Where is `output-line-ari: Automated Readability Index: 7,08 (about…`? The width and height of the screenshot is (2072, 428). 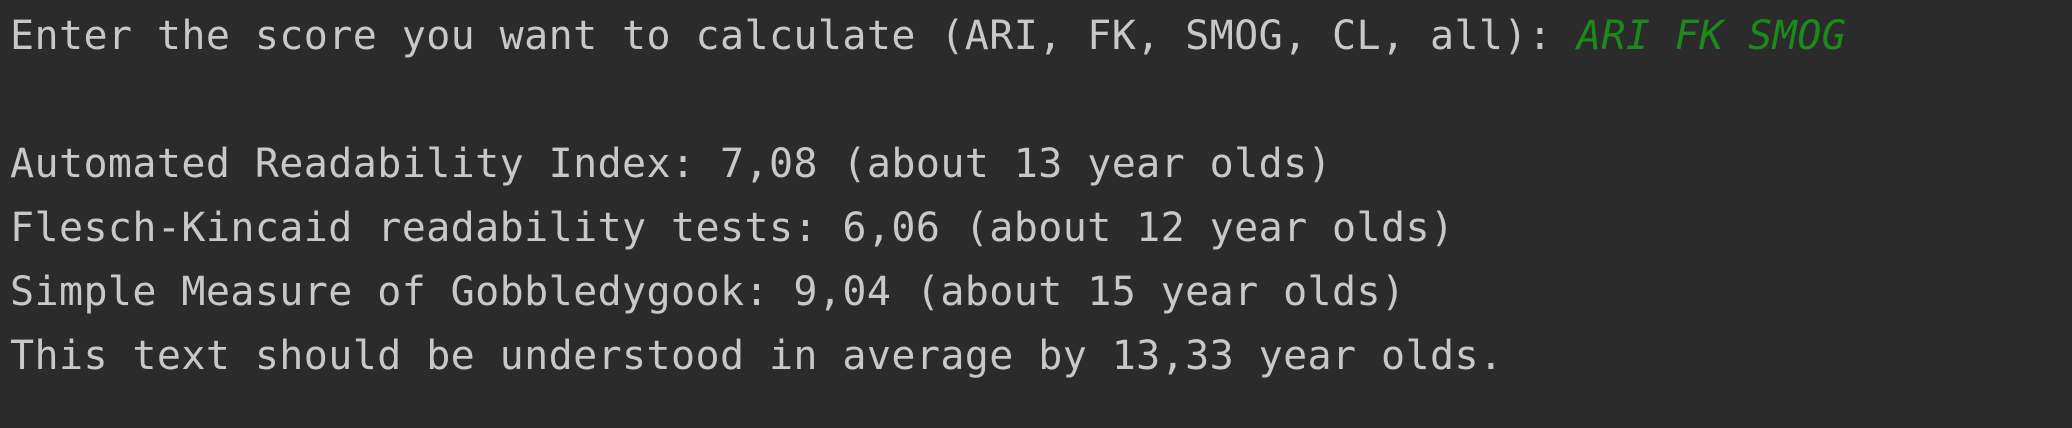 output-line-ari: Automated Readability Index: 7,08 (about… is located at coordinates (671, 164).